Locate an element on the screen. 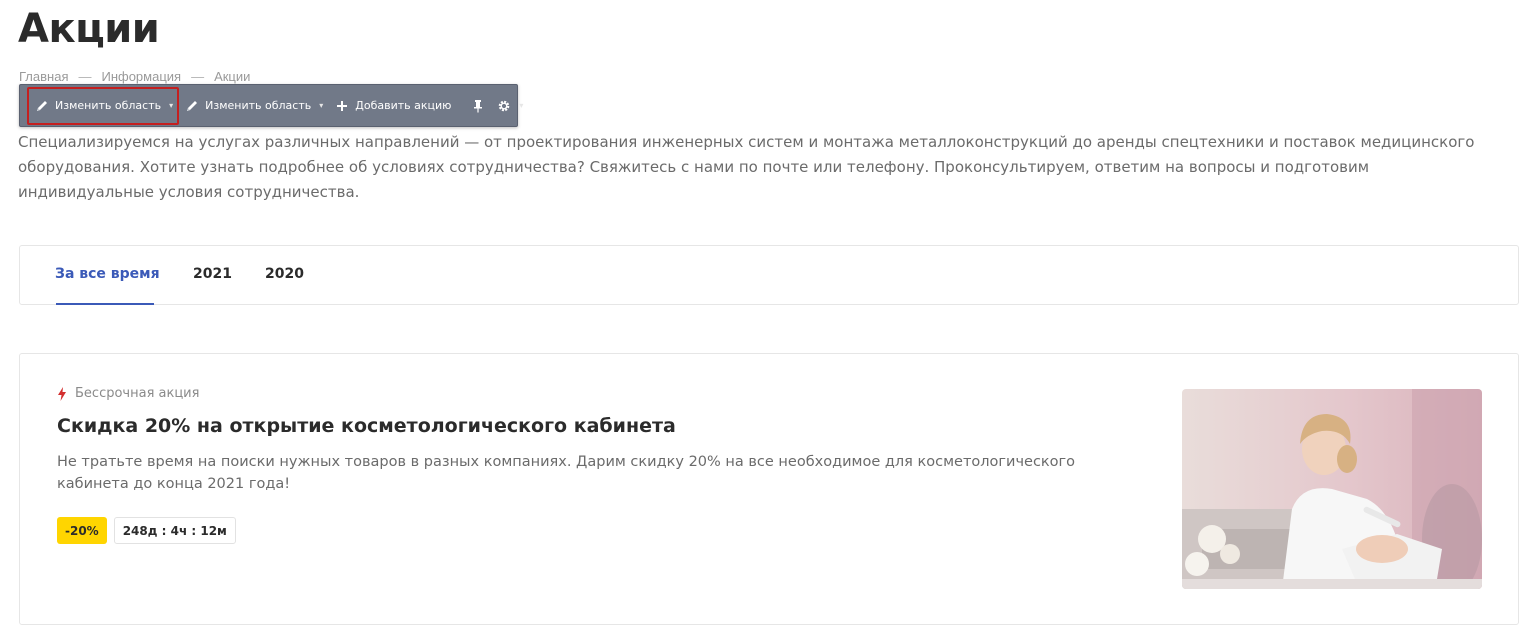  lightning-icon is located at coordinates (62, 393).